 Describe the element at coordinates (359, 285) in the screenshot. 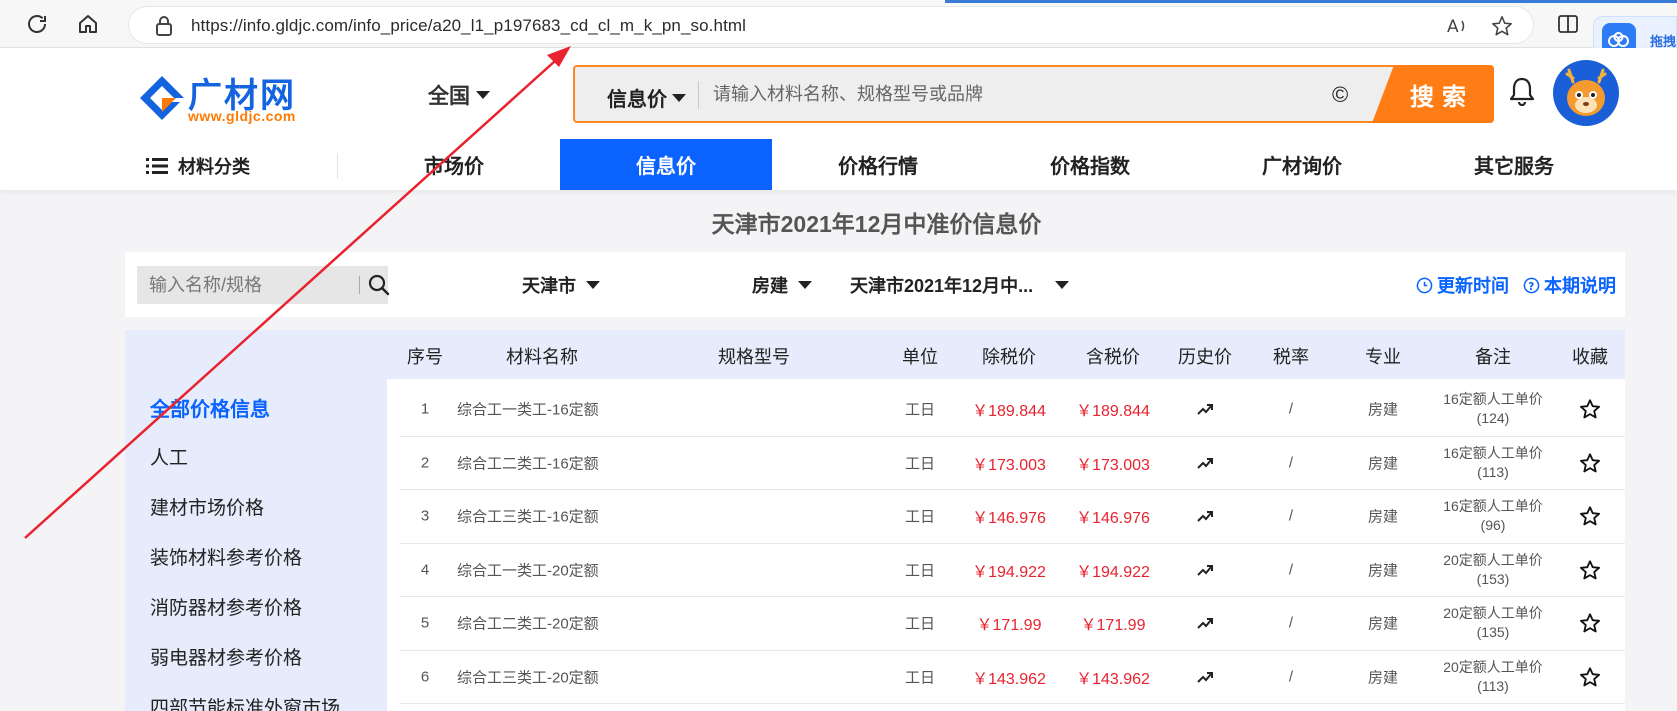

I see `keyword-separator` at that location.